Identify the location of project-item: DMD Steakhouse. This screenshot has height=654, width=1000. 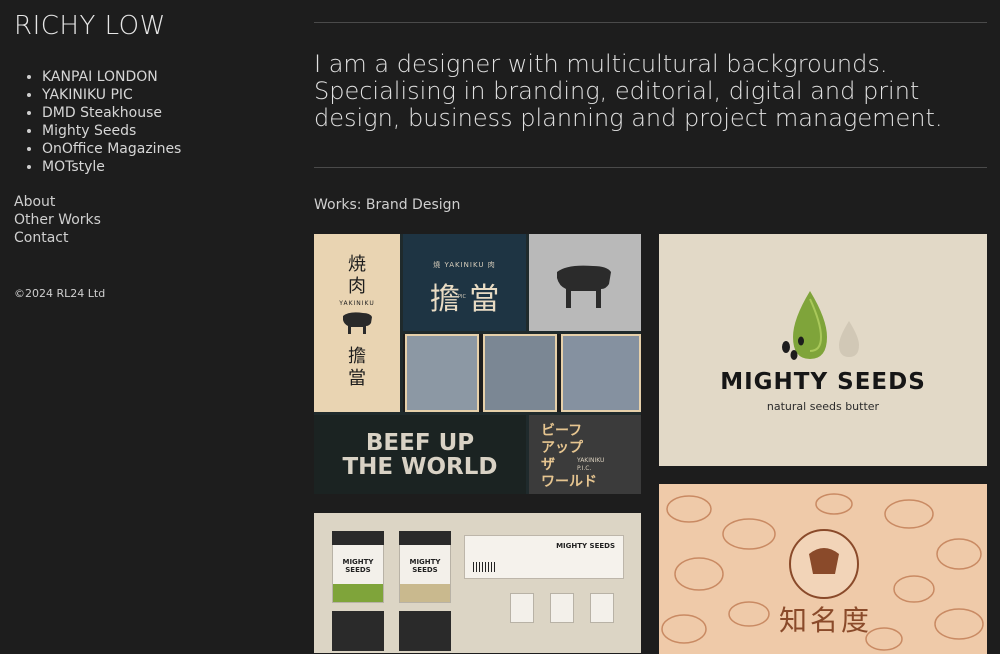
(158, 113).